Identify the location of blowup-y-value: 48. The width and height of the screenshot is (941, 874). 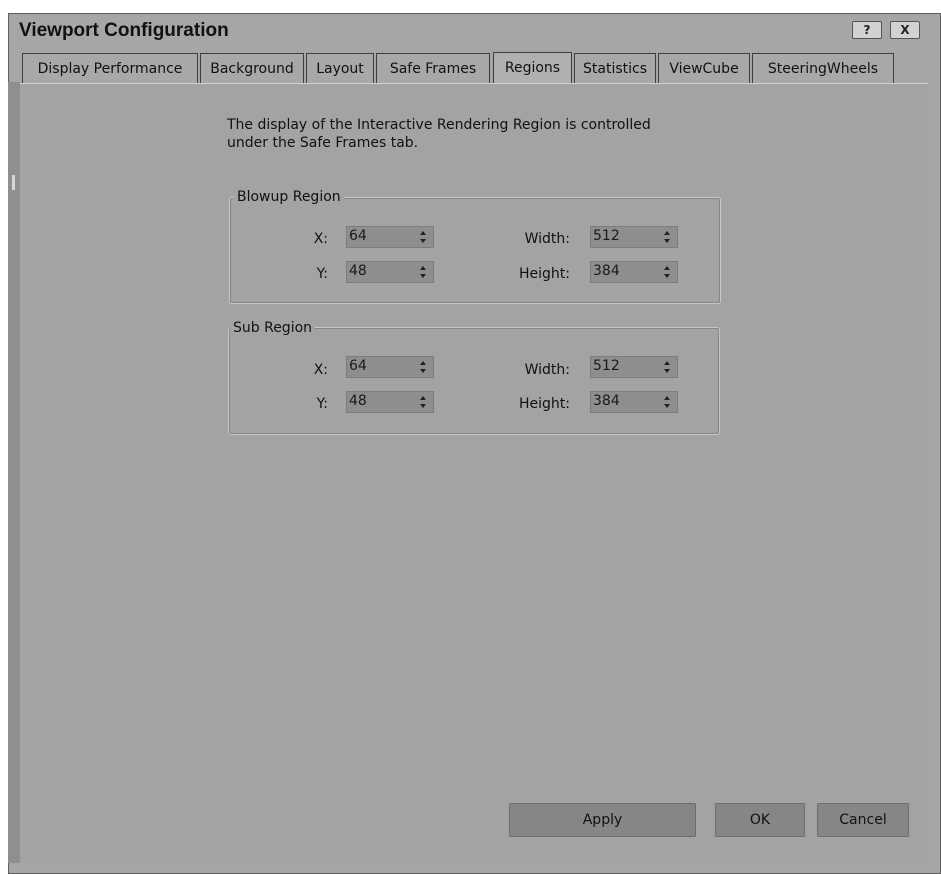
(358, 271).